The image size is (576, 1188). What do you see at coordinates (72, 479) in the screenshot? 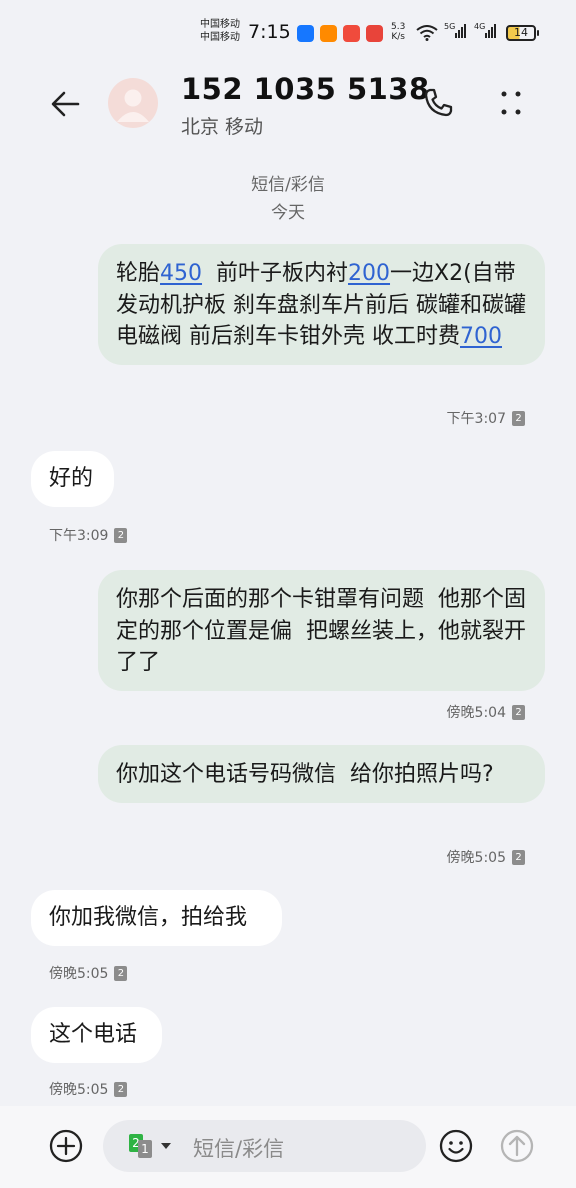
I see `message-bubble-received: 好的` at bounding box center [72, 479].